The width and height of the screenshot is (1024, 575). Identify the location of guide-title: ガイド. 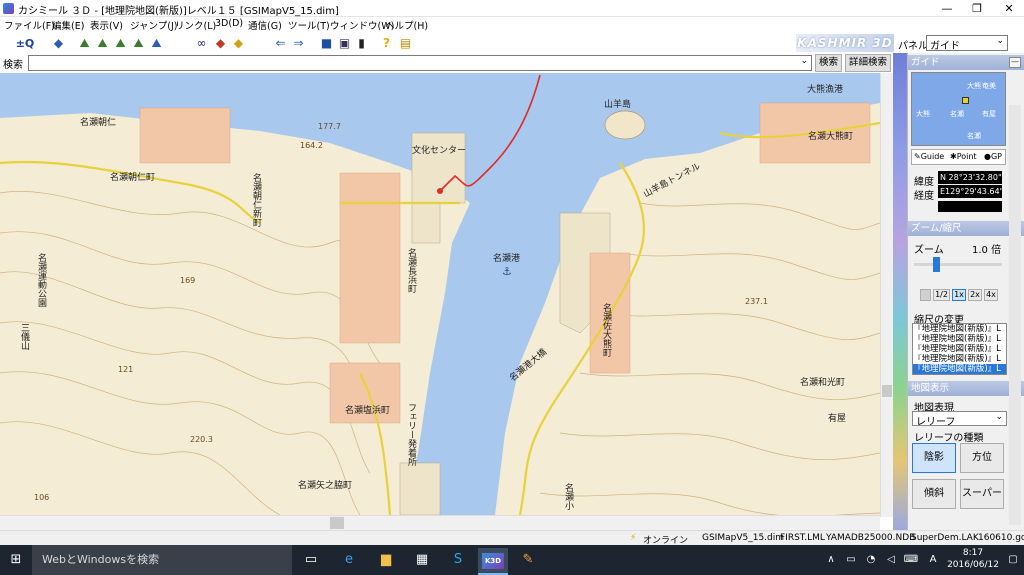
(925, 62).